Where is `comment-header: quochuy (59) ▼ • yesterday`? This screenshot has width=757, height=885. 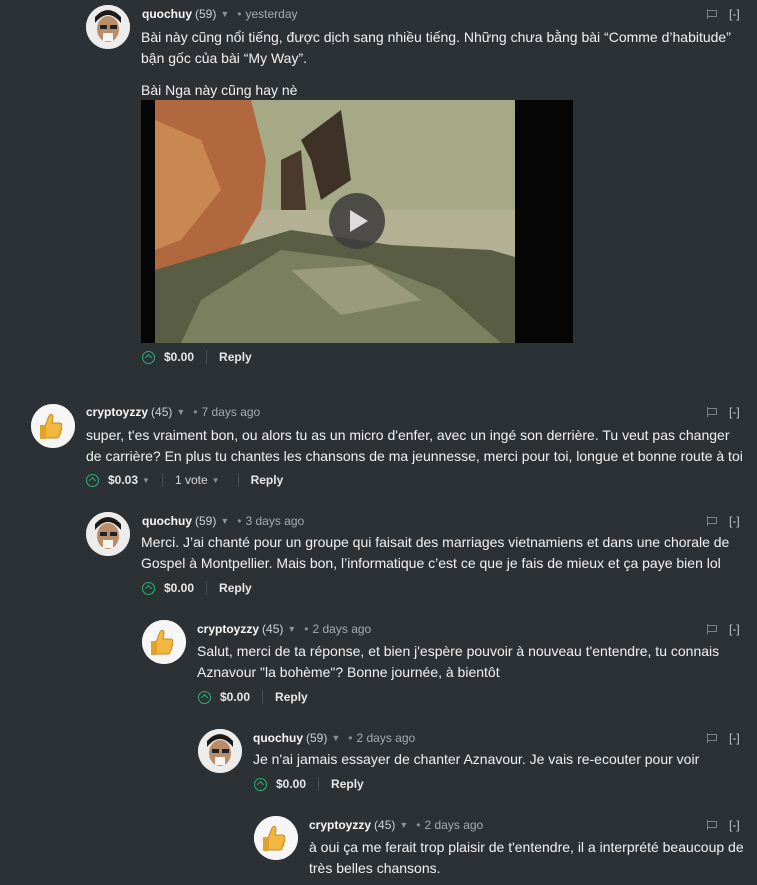
comment-header: quochuy (59) ▼ • yesterday is located at coordinates (220, 14).